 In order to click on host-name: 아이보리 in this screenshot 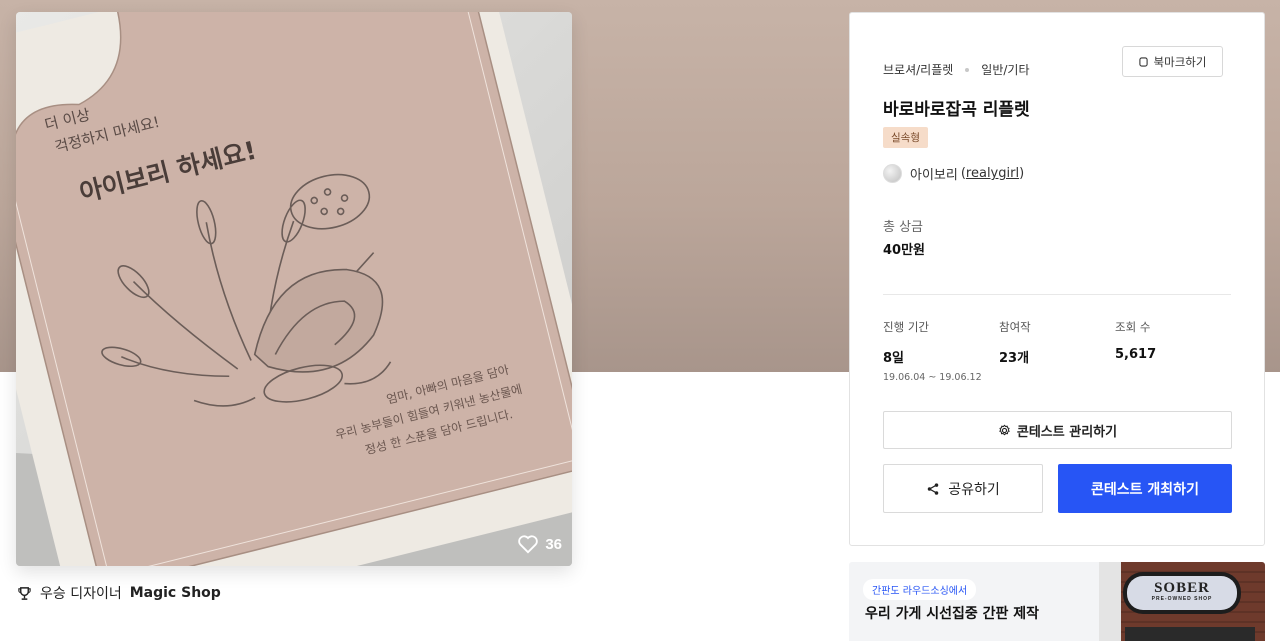, I will do `click(934, 175)`.